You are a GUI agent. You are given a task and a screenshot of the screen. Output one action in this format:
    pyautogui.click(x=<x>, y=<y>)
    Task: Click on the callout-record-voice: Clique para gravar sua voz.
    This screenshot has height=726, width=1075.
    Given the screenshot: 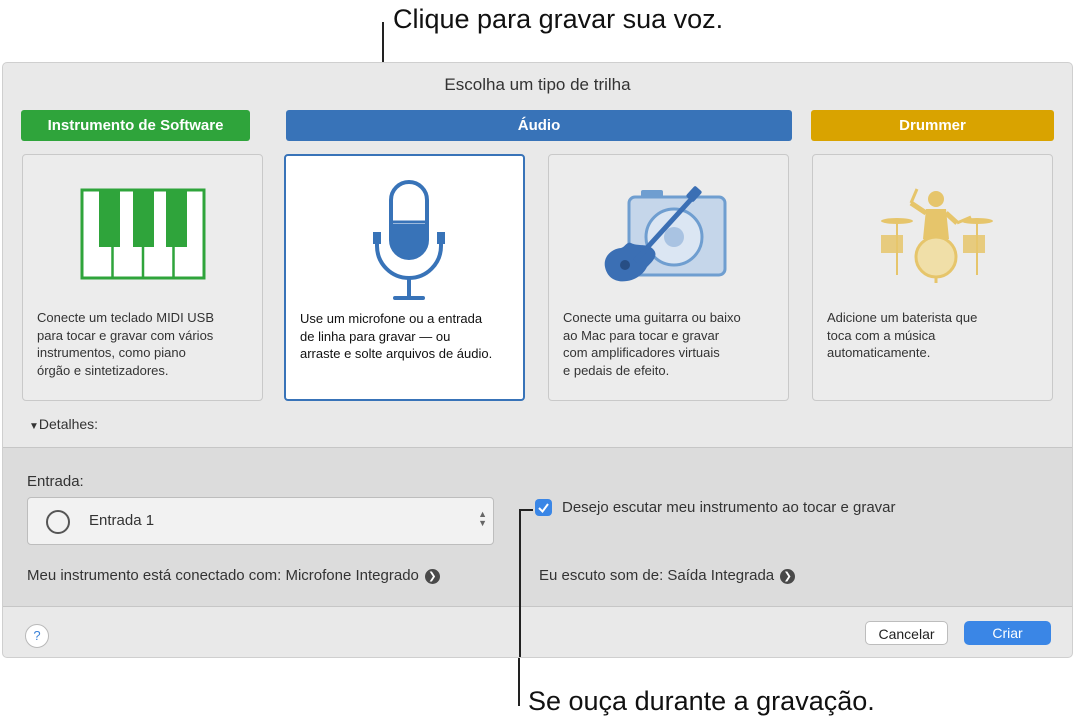 What is the action you would take?
    pyautogui.click(x=558, y=19)
    